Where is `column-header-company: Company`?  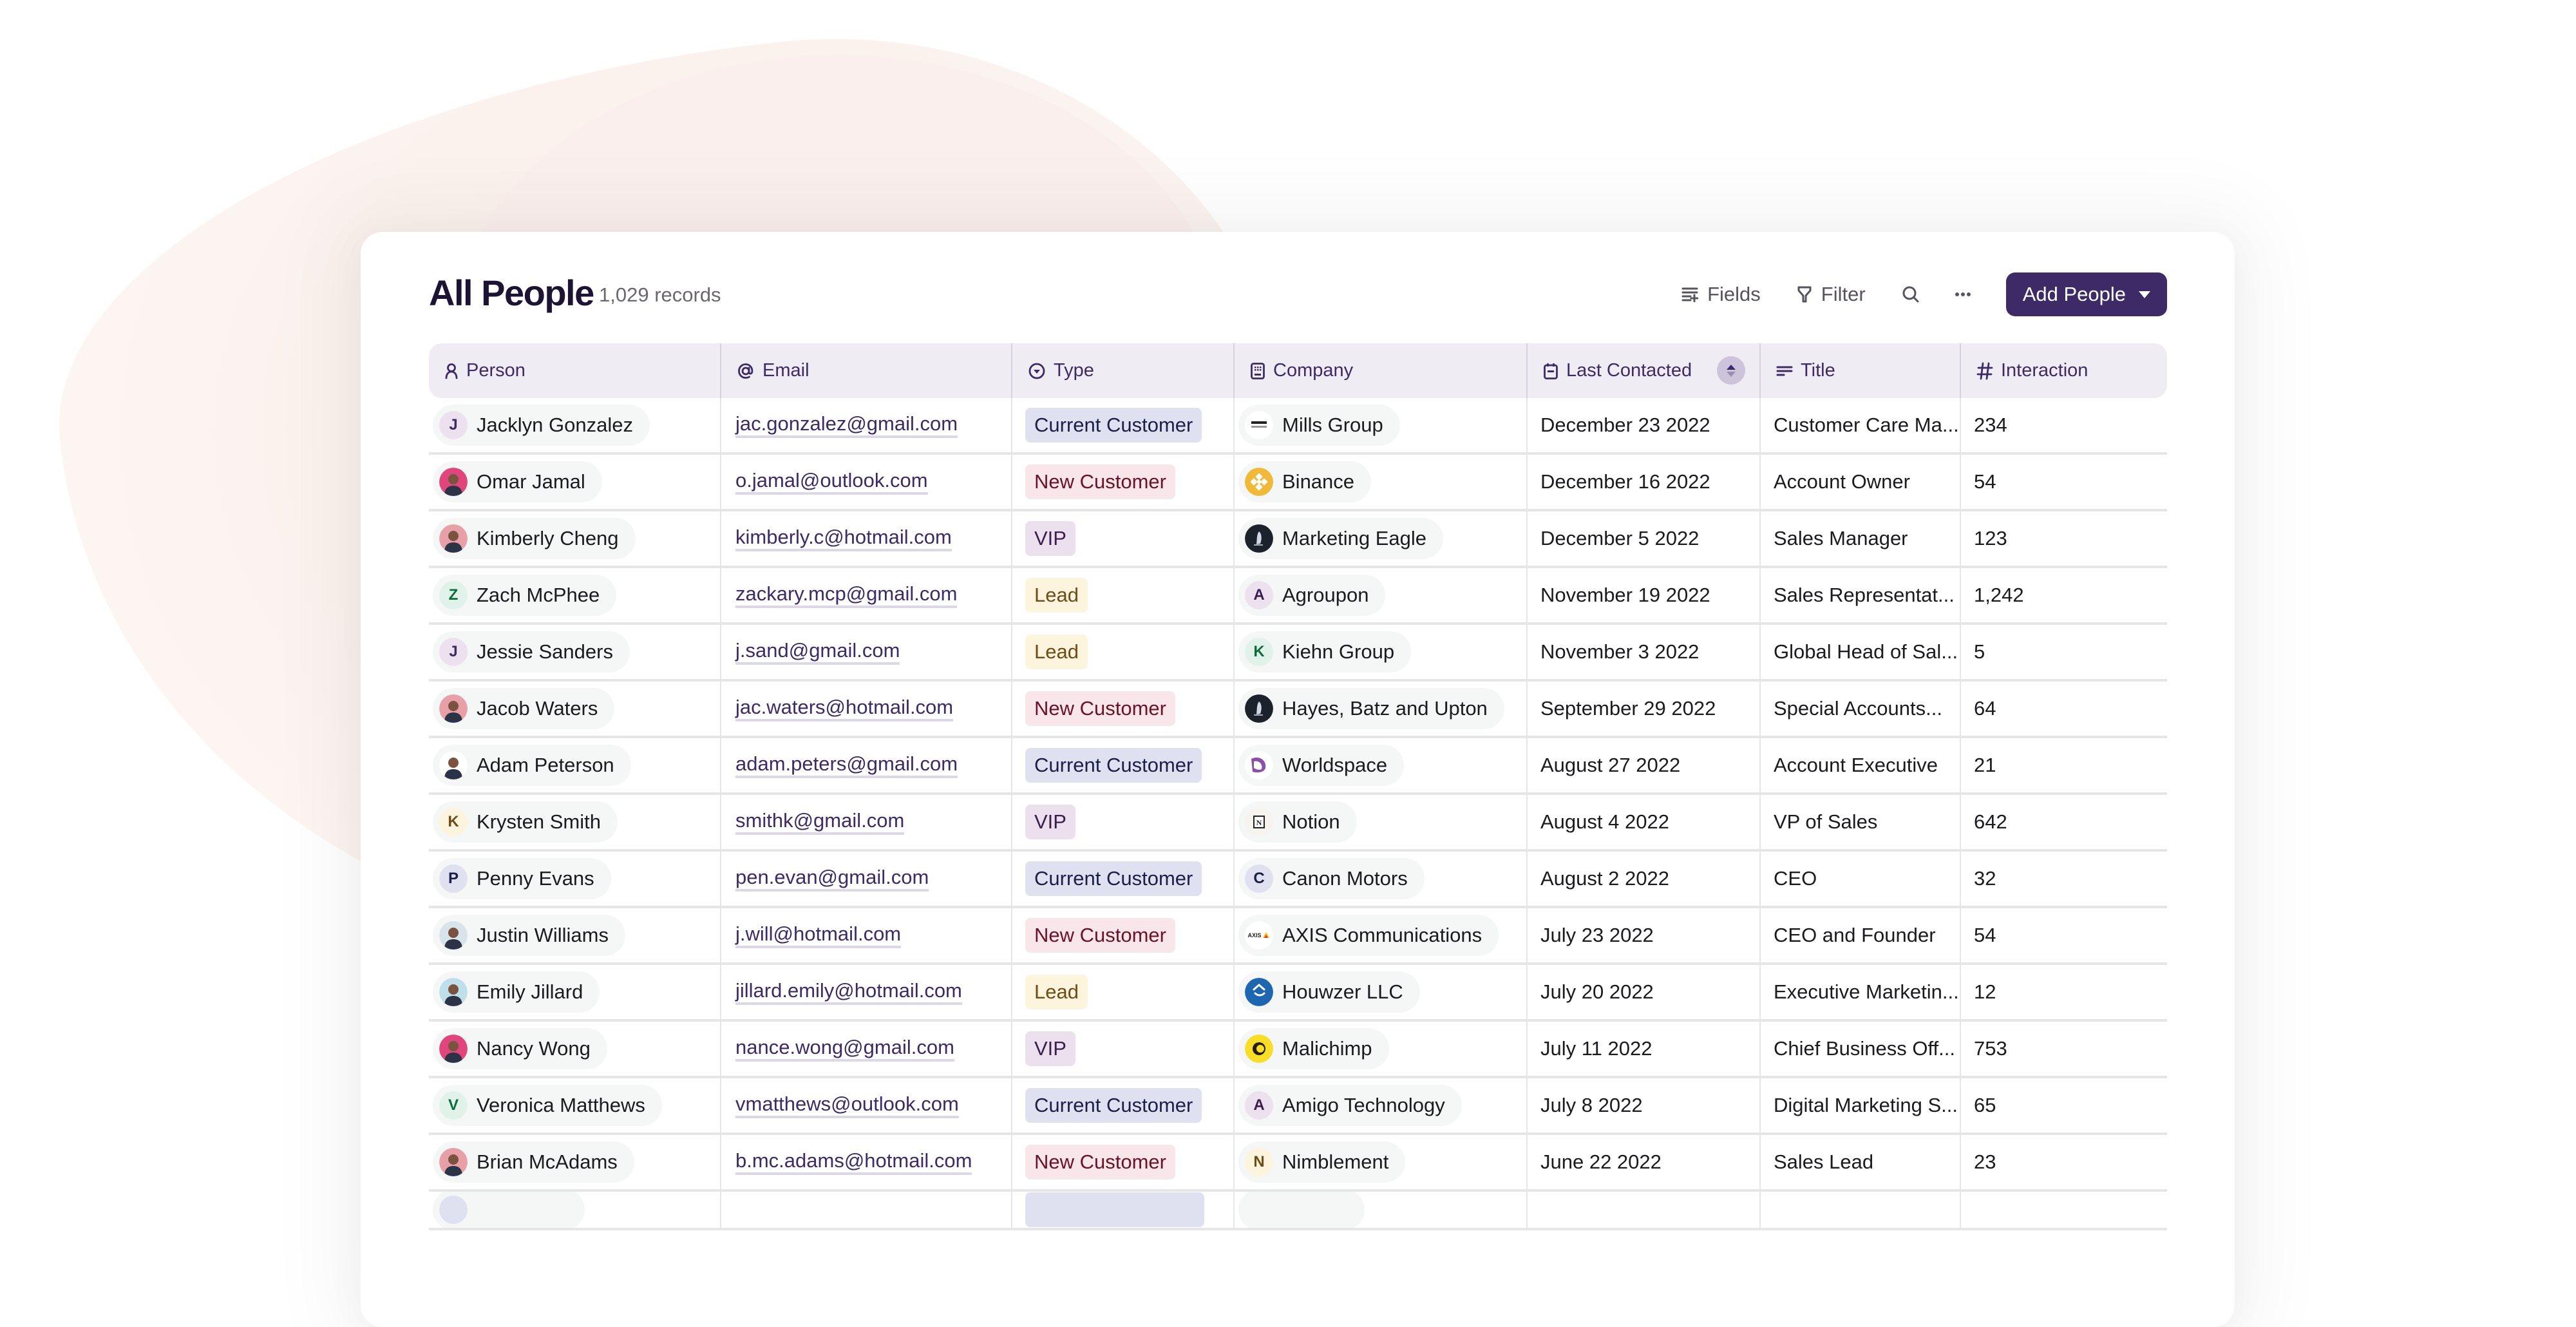
column-header-company: Company is located at coordinates (1380, 370).